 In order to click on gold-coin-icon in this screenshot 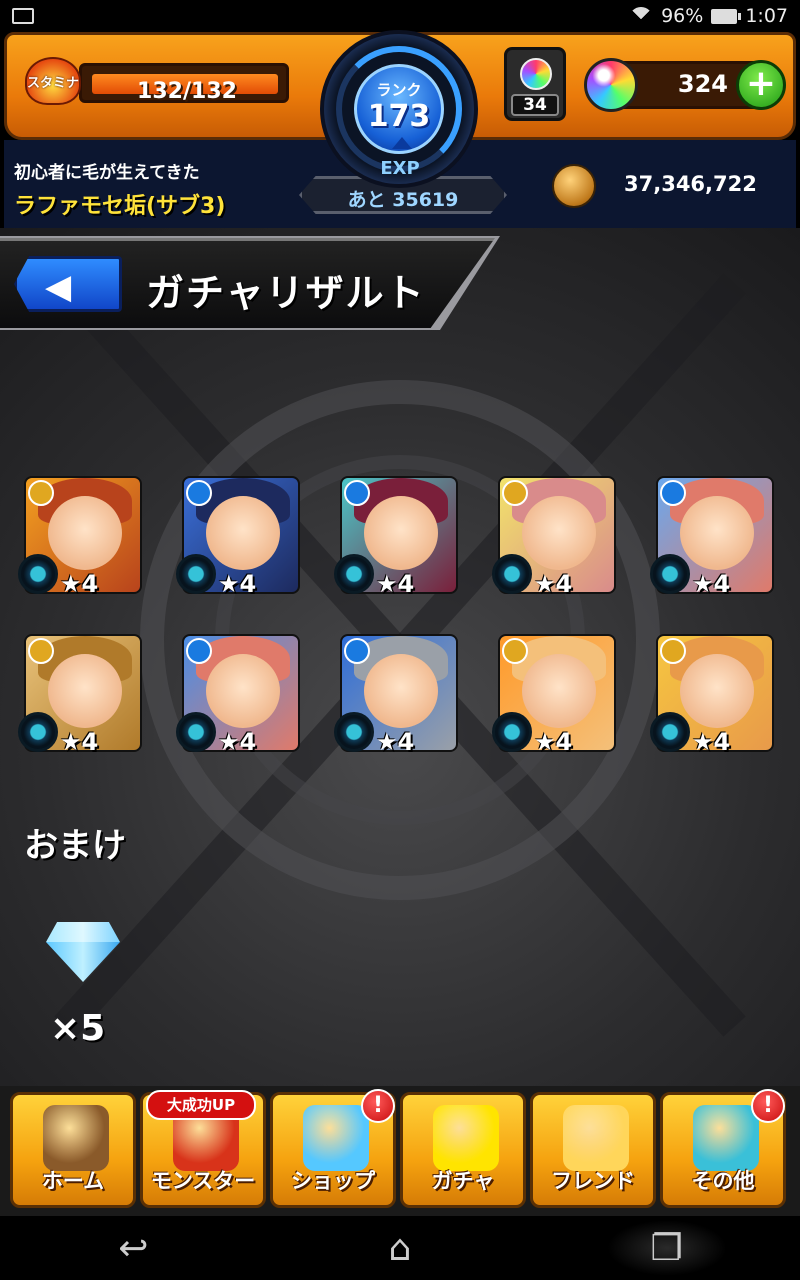, I will do `click(574, 186)`.